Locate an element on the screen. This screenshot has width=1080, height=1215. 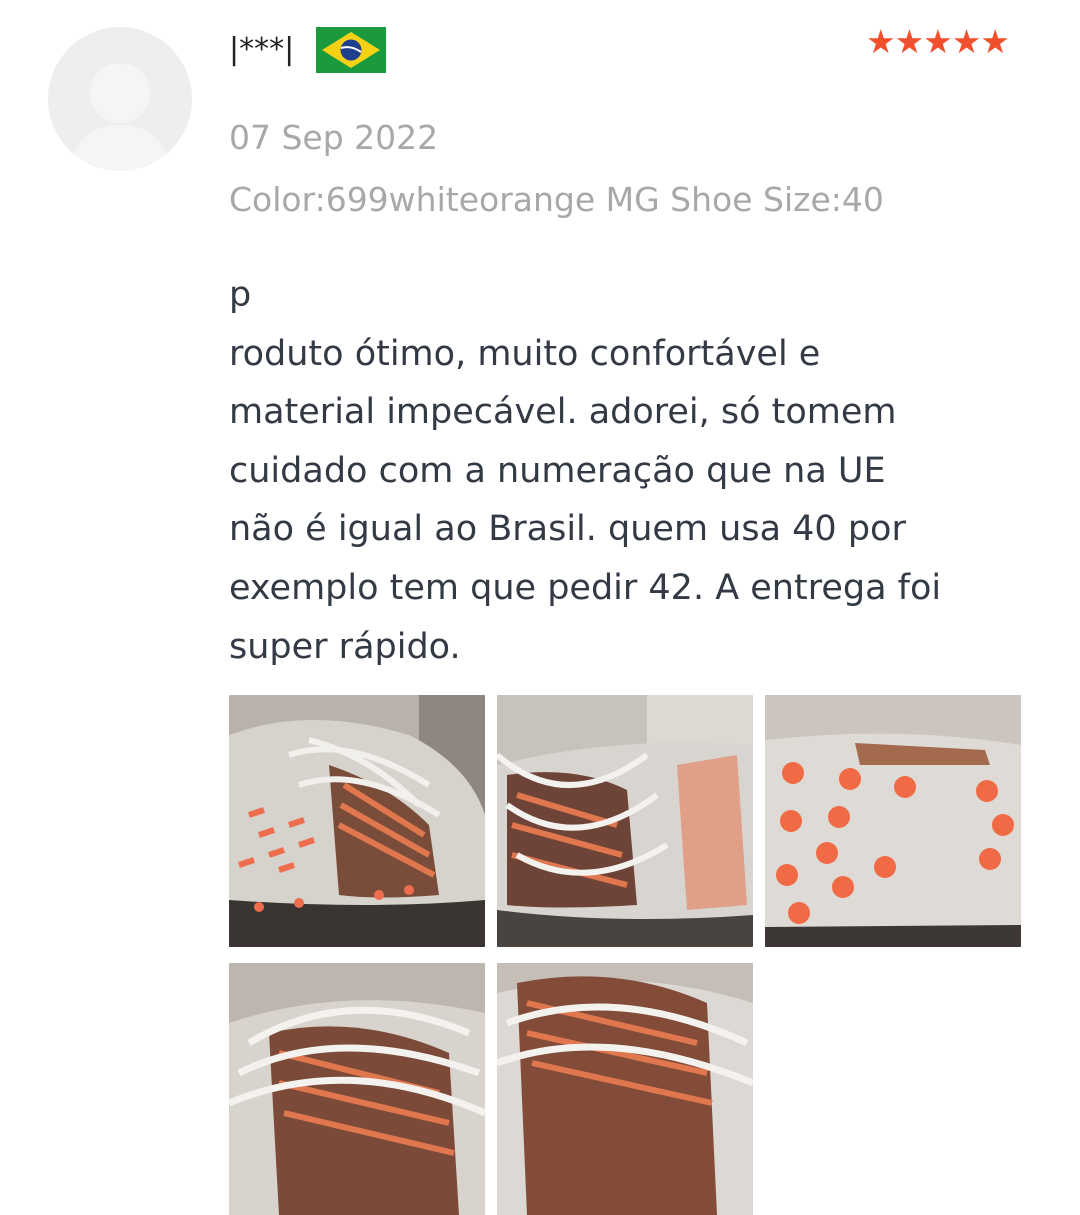
default-avatar-icon is located at coordinates (120, 99).